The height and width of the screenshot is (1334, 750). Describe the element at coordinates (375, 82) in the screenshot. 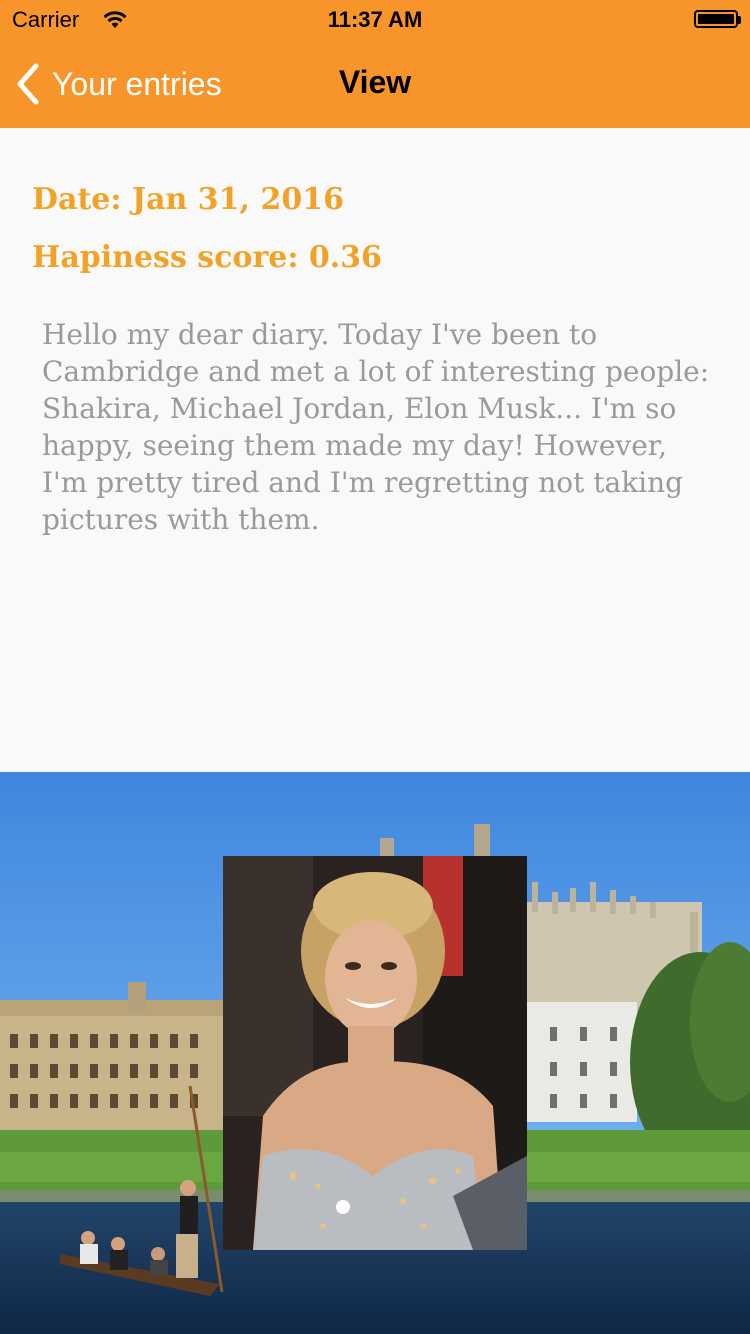

I see `page-title: View` at that location.